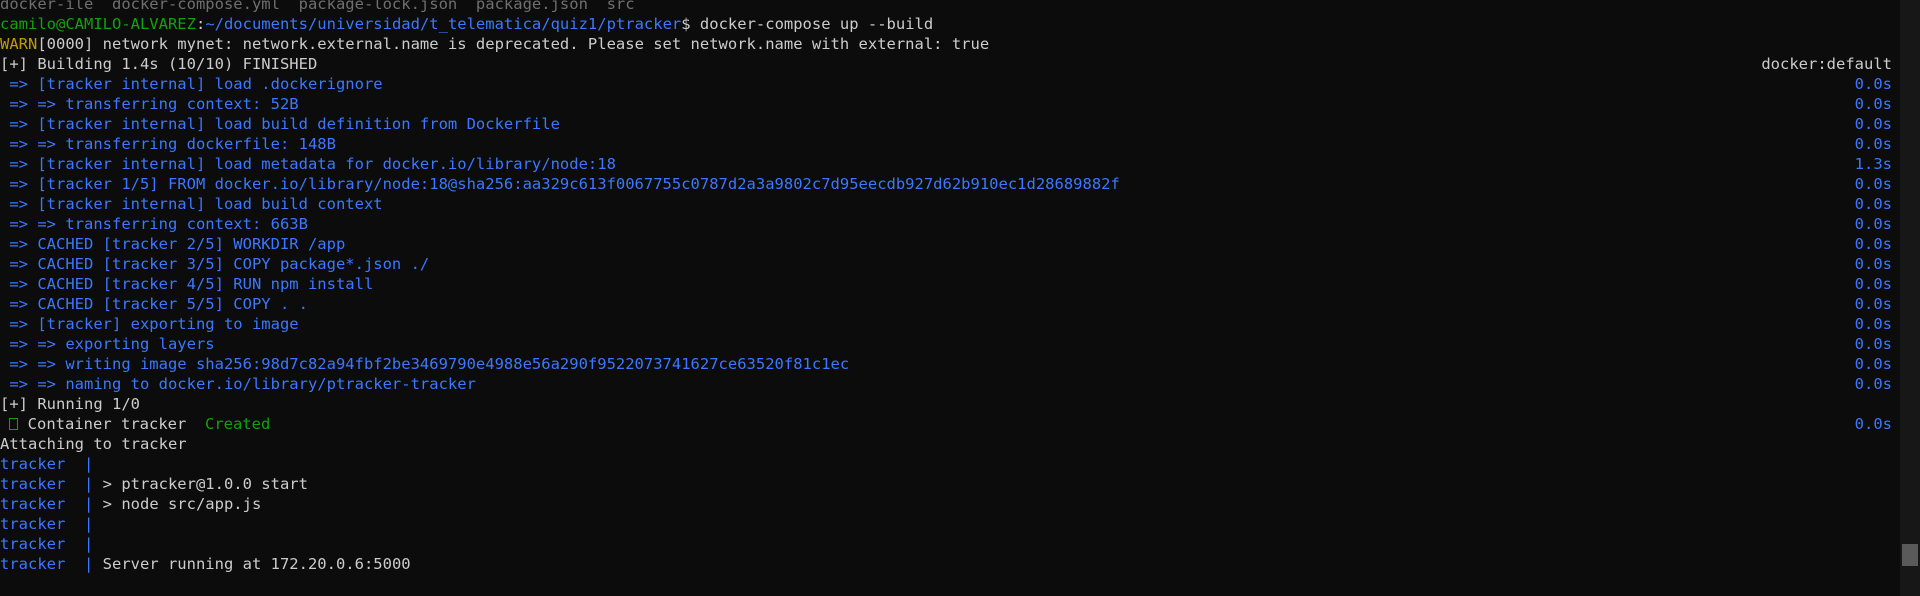 The image size is (1920, 596). What do you see at coordinates (14, 424) in the screenshot?
I see `check-icon` at bounding box center [14, 424].